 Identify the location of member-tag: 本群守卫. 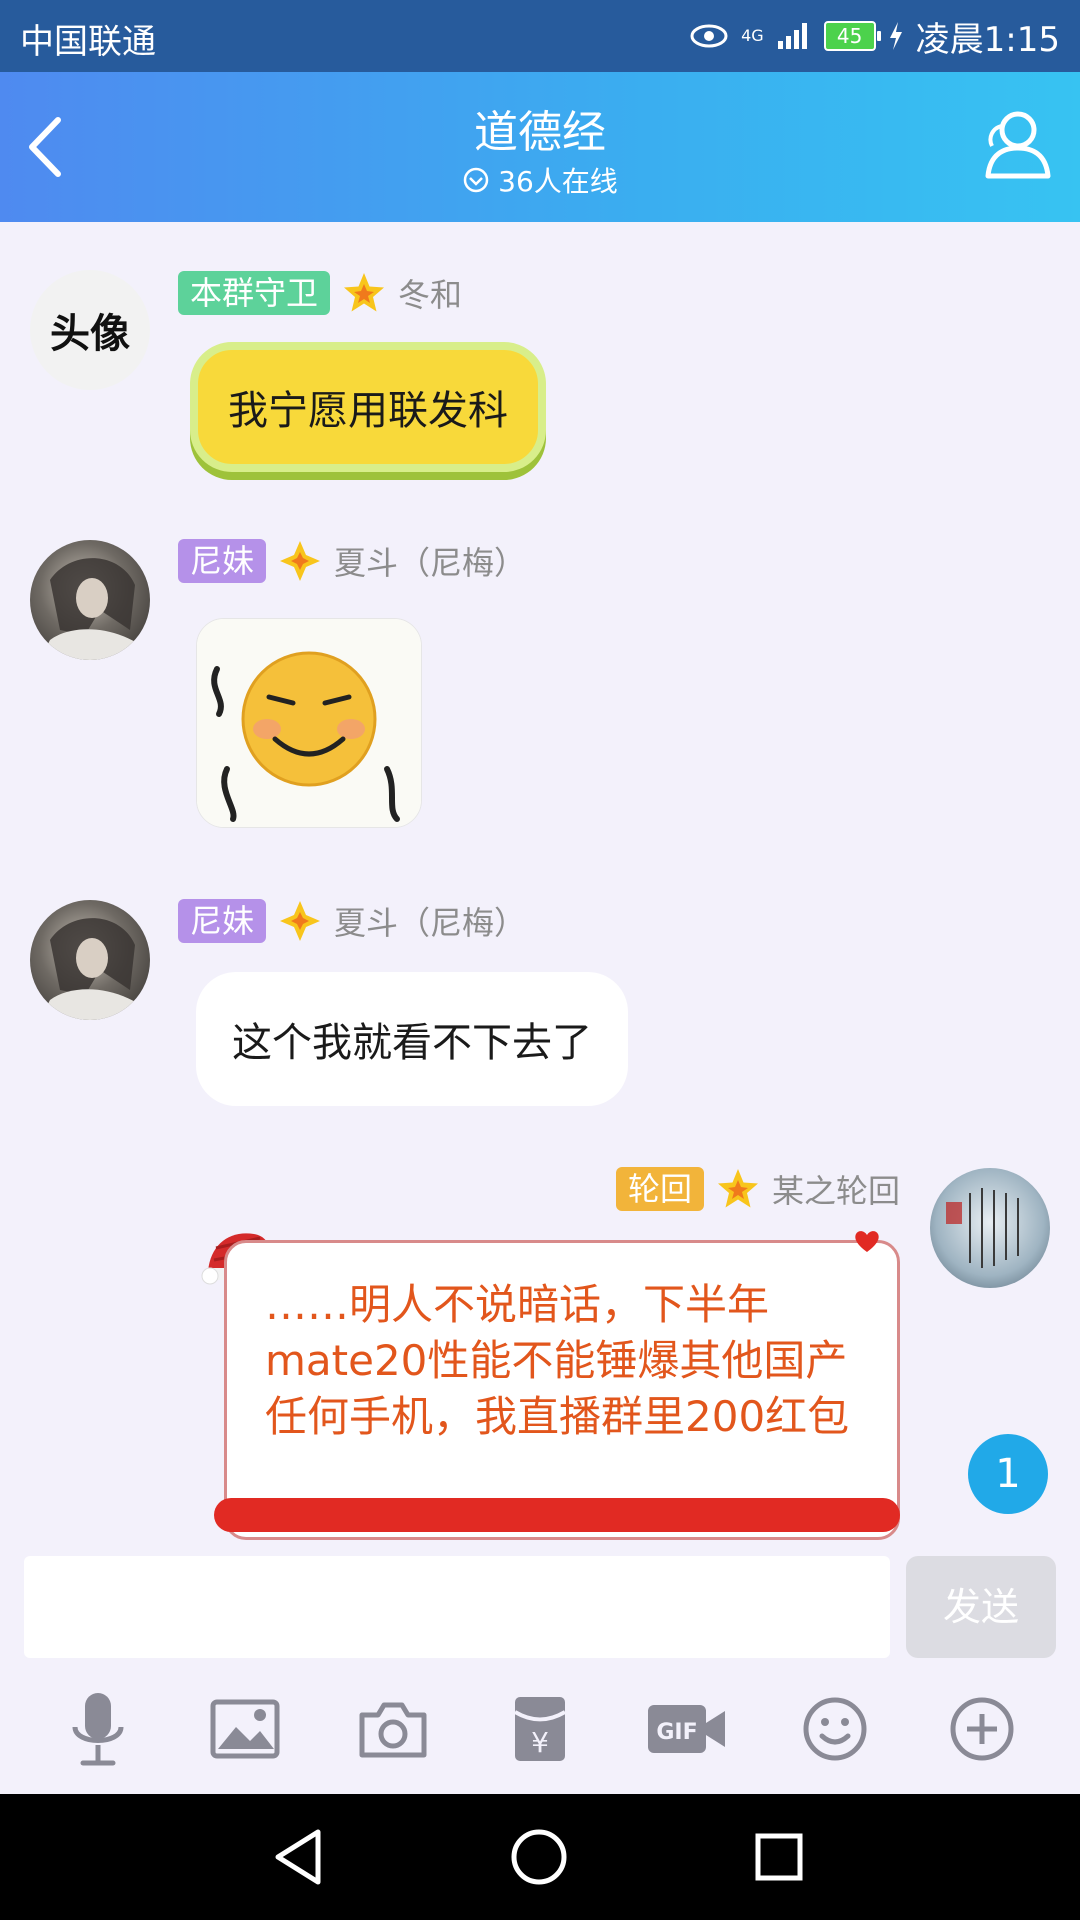
(254, 293).